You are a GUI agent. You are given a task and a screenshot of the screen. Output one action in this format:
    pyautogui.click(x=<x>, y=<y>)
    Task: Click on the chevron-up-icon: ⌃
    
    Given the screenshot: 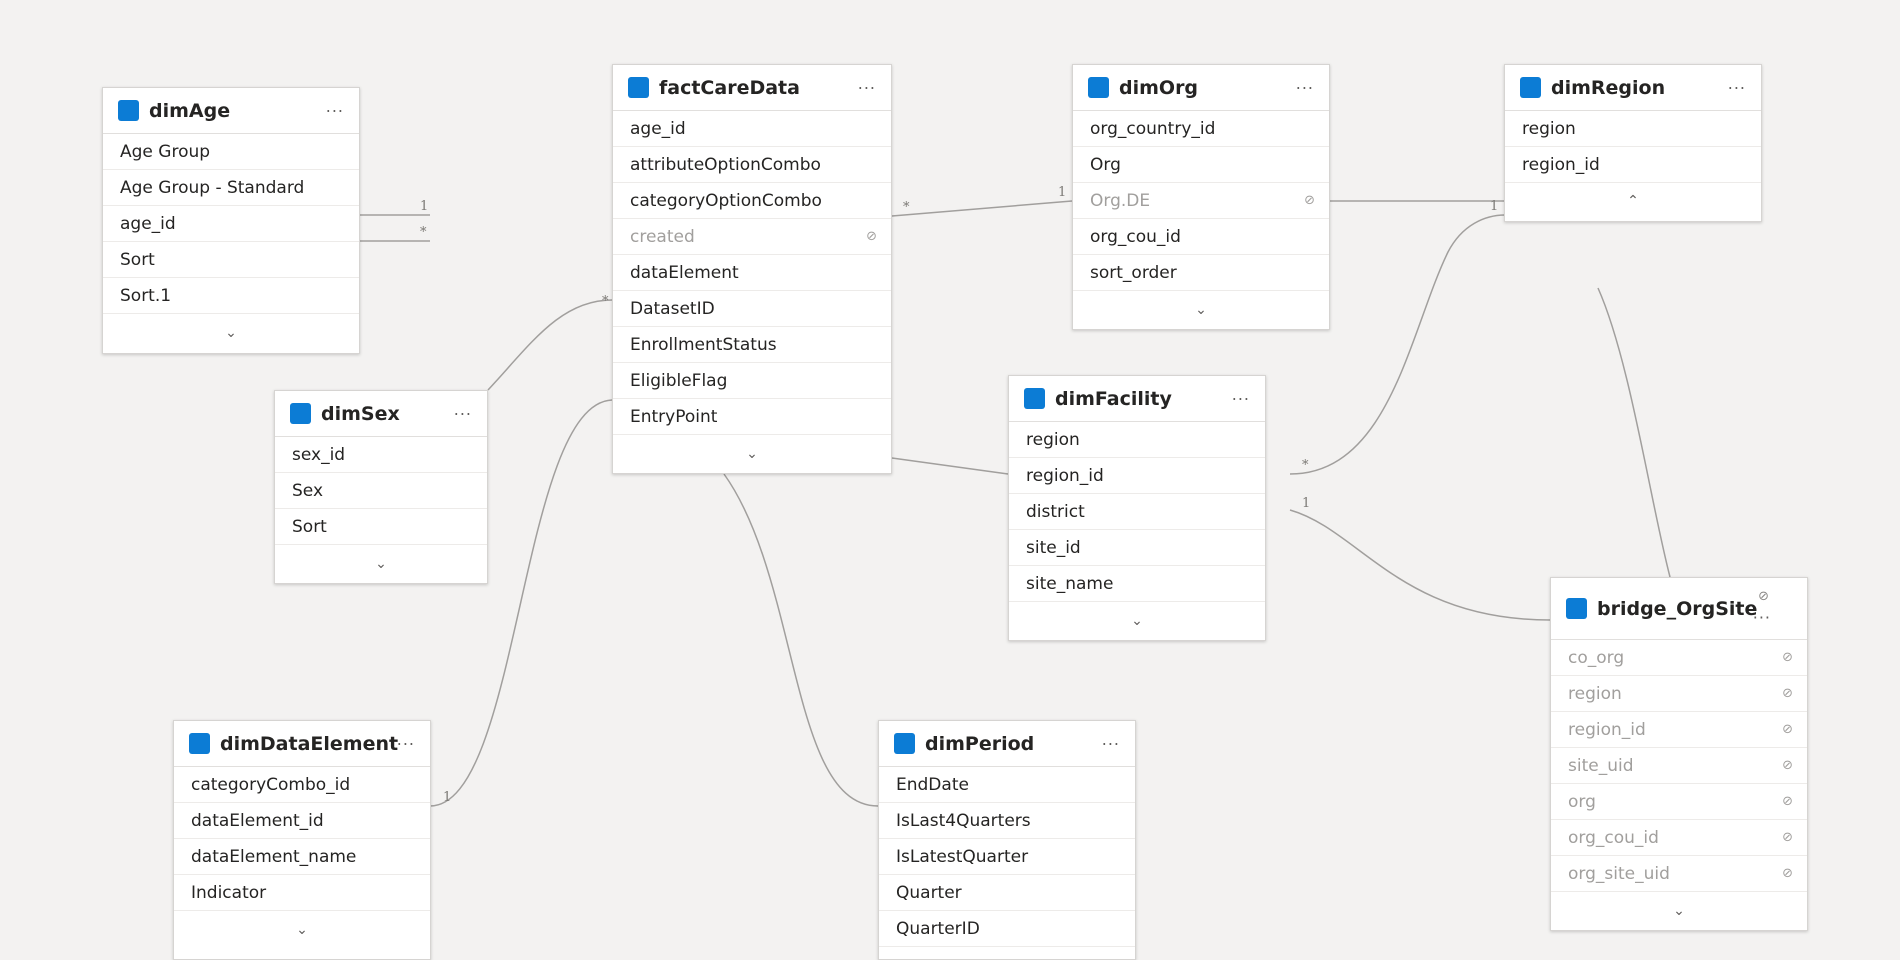 What is the action you would take?
    pyautogui.click(x=1633, y=201)
    